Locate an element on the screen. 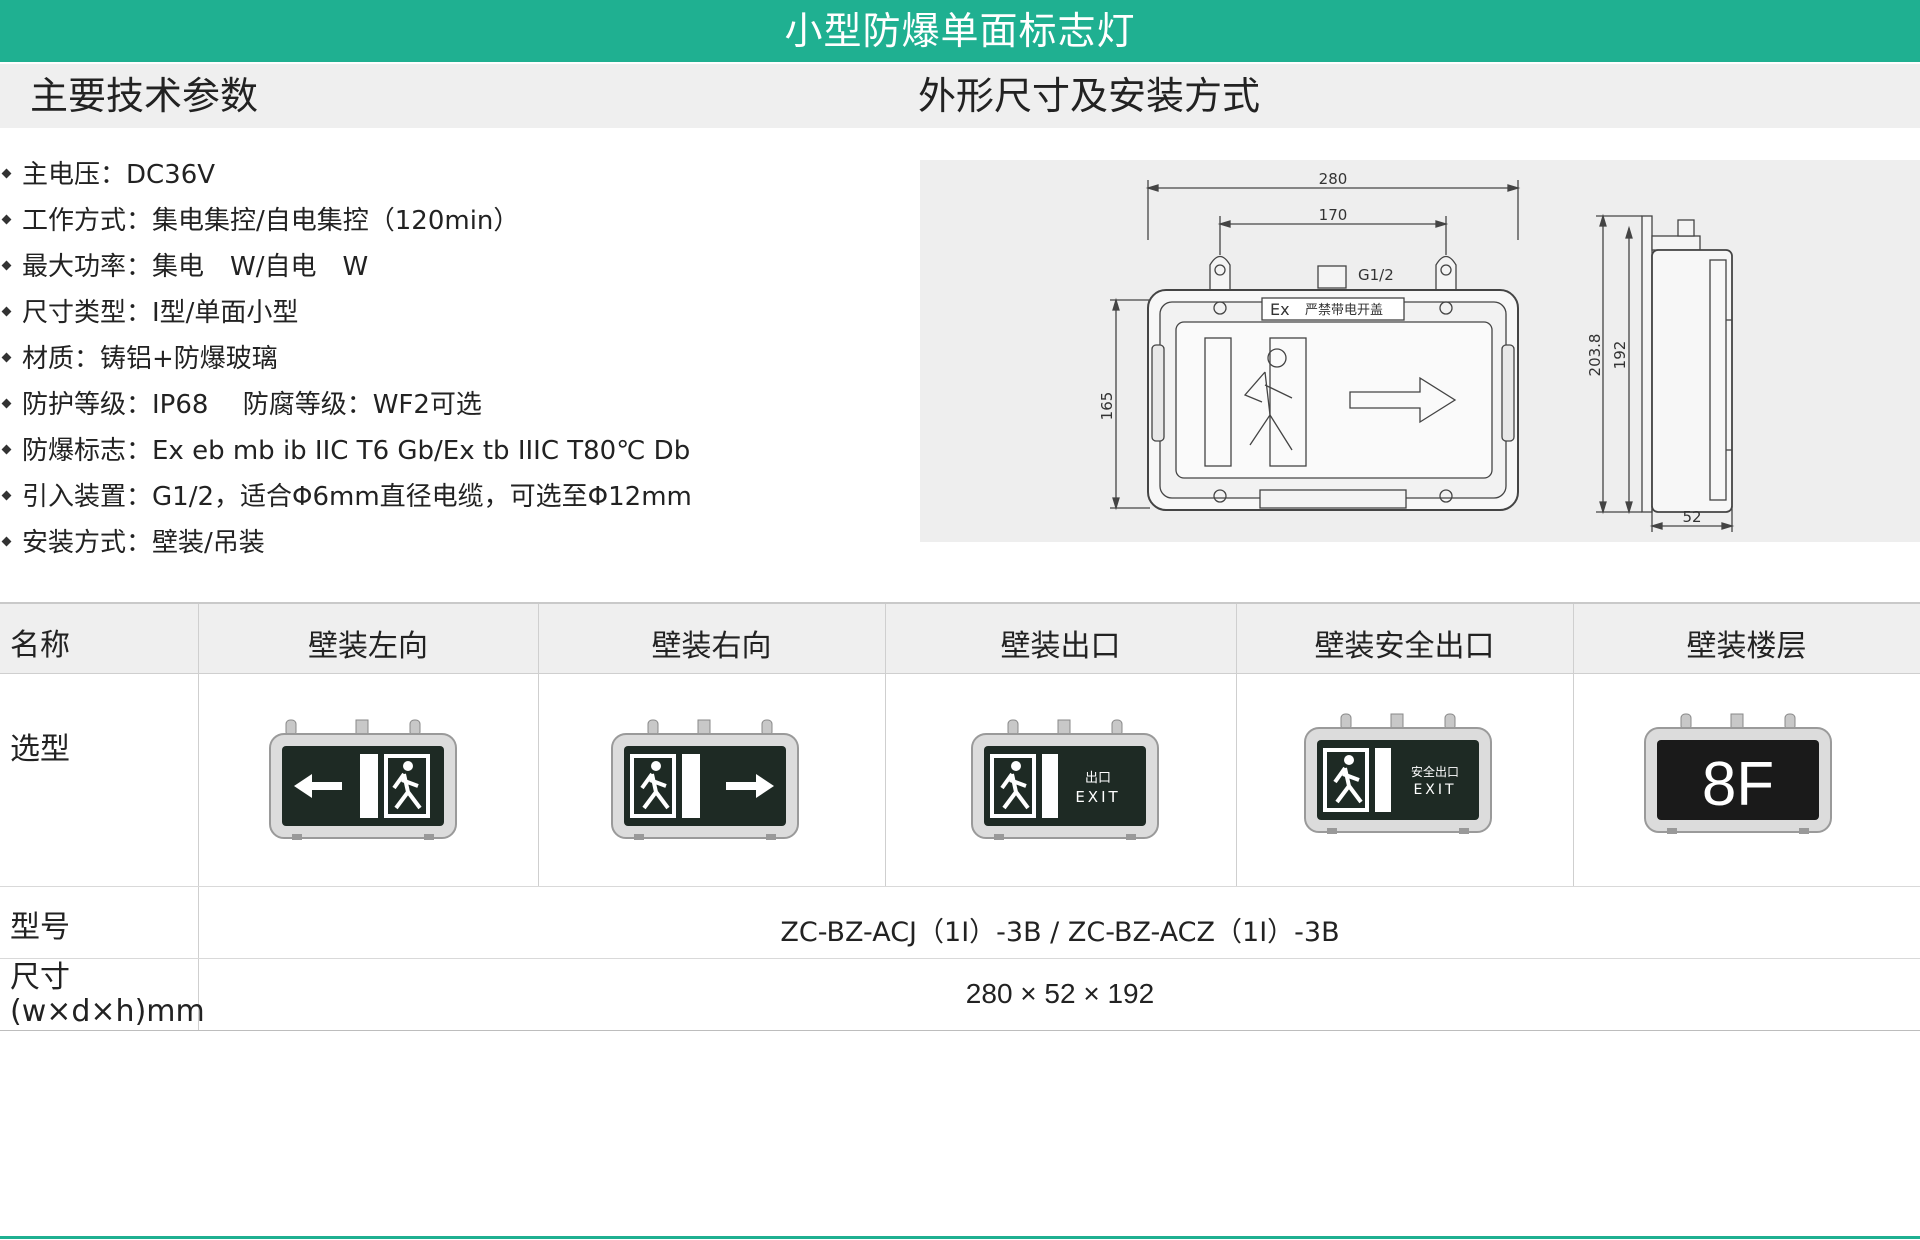 This screenshot has width=1920, height=1240. exit-en-text: EXIT is located at coordinates (1097, 797).